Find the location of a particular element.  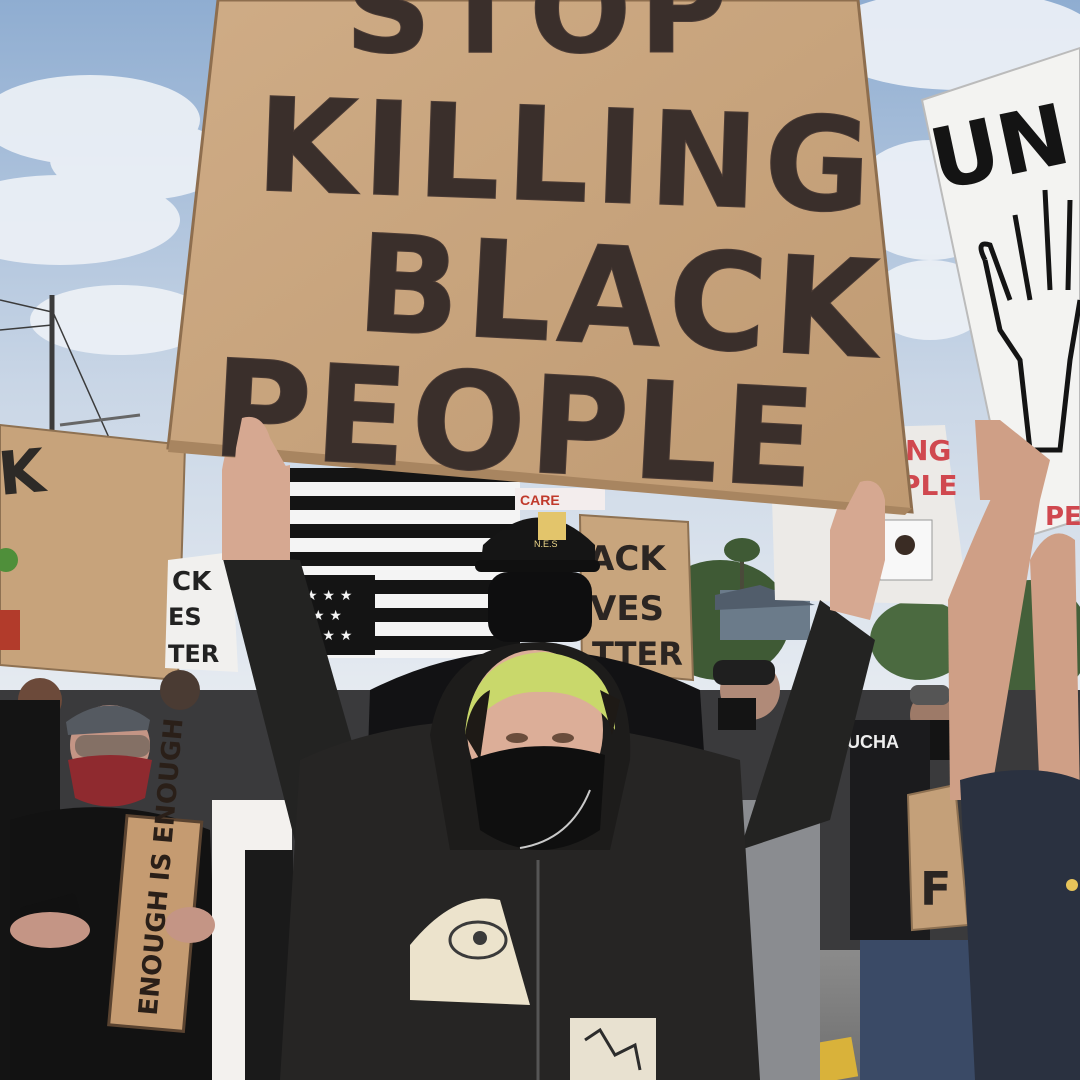

far-left-sign-line2: ES is located at coordinates (185, 617).